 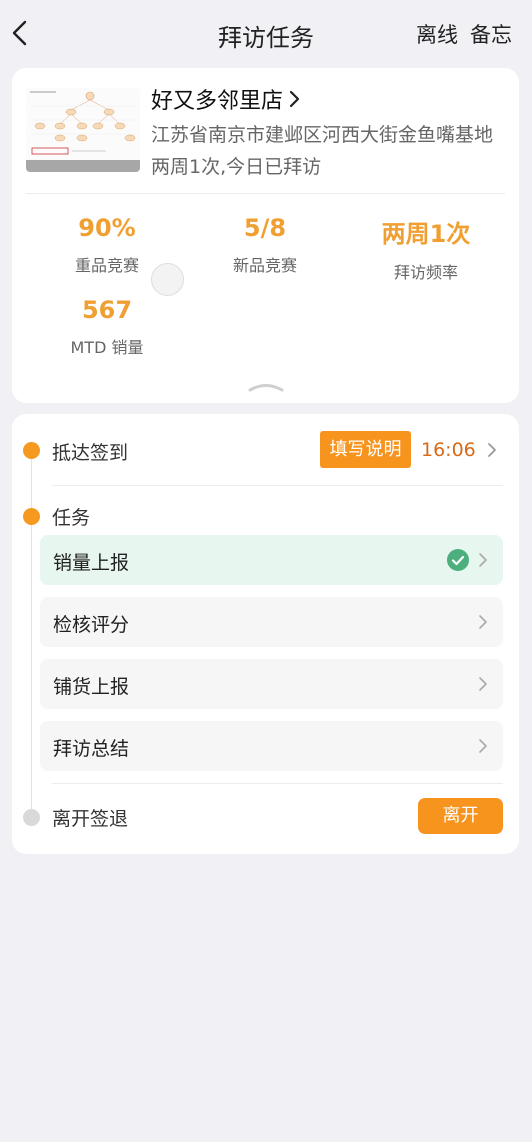 What do you see at coordinates (91, 749) in the screenshot?
I see `task-item-label: 拜访总结` at bounding box center [91, 749].